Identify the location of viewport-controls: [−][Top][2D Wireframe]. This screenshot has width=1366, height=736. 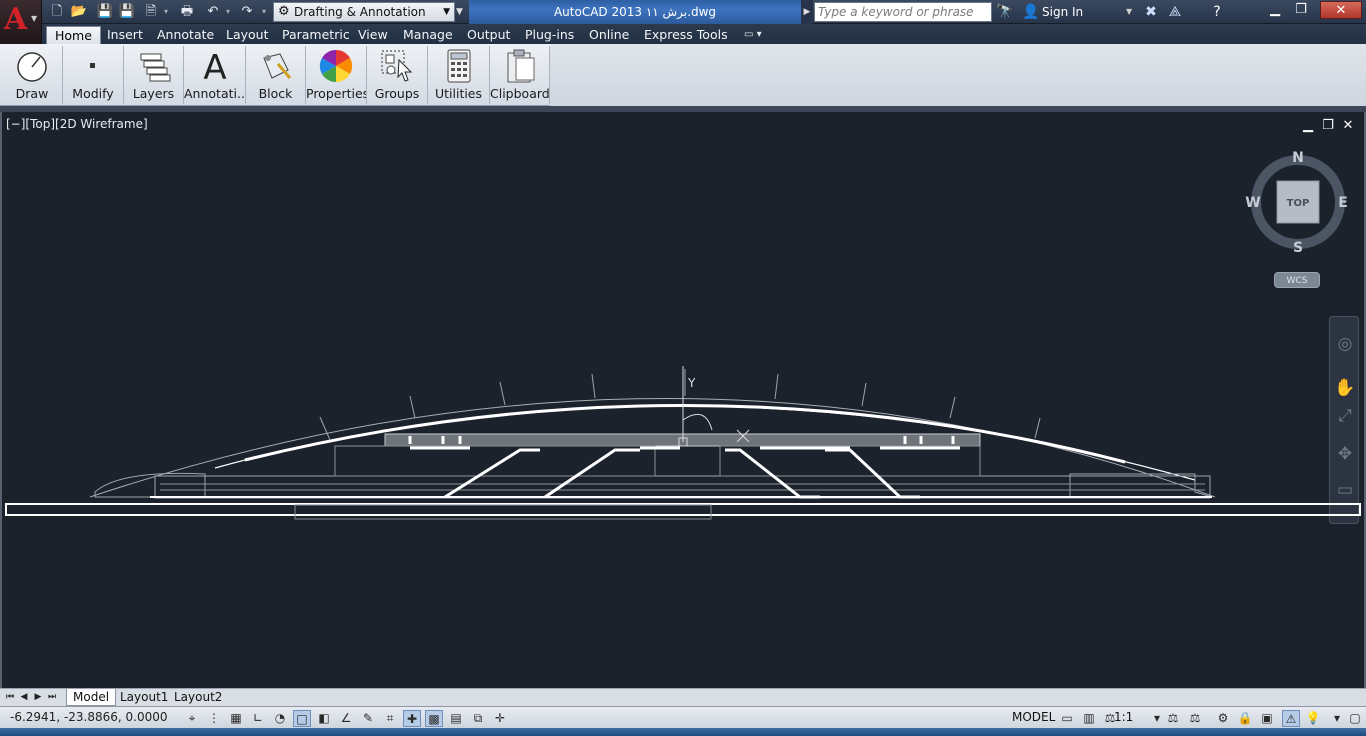
(77, 124).